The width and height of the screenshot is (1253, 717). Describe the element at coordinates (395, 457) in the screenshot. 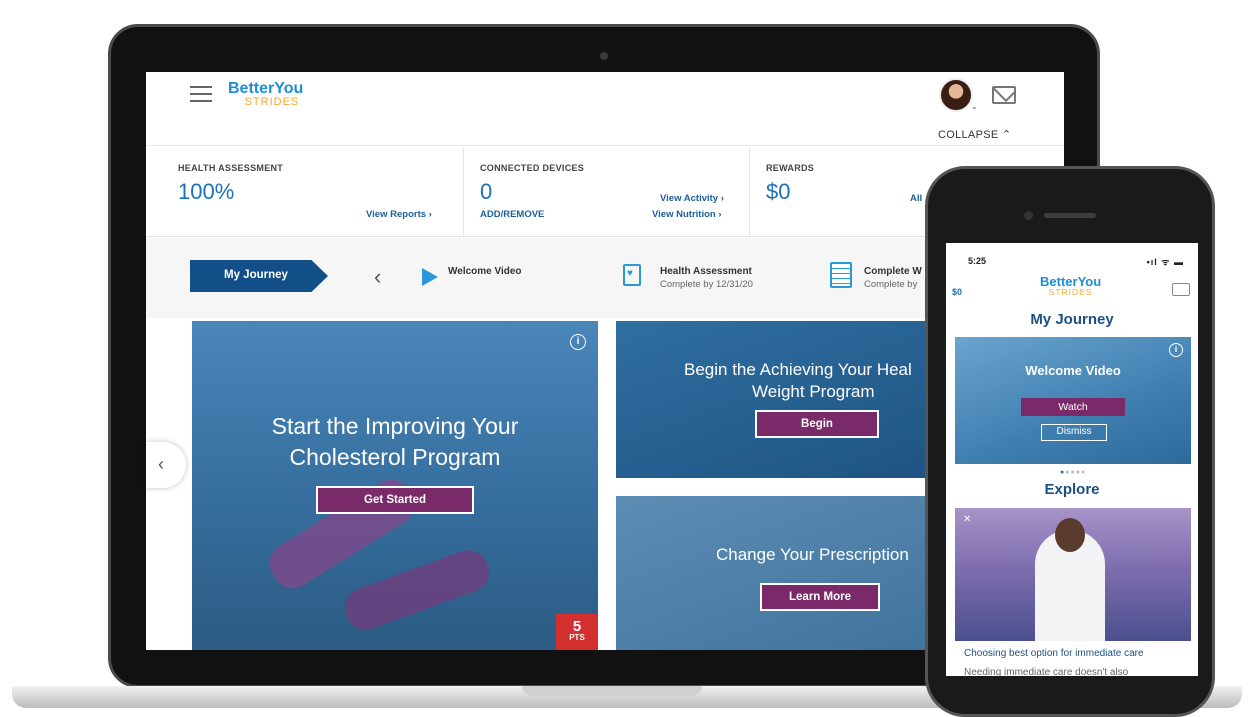

I see `card-title: Cholesterol Program` at that location.